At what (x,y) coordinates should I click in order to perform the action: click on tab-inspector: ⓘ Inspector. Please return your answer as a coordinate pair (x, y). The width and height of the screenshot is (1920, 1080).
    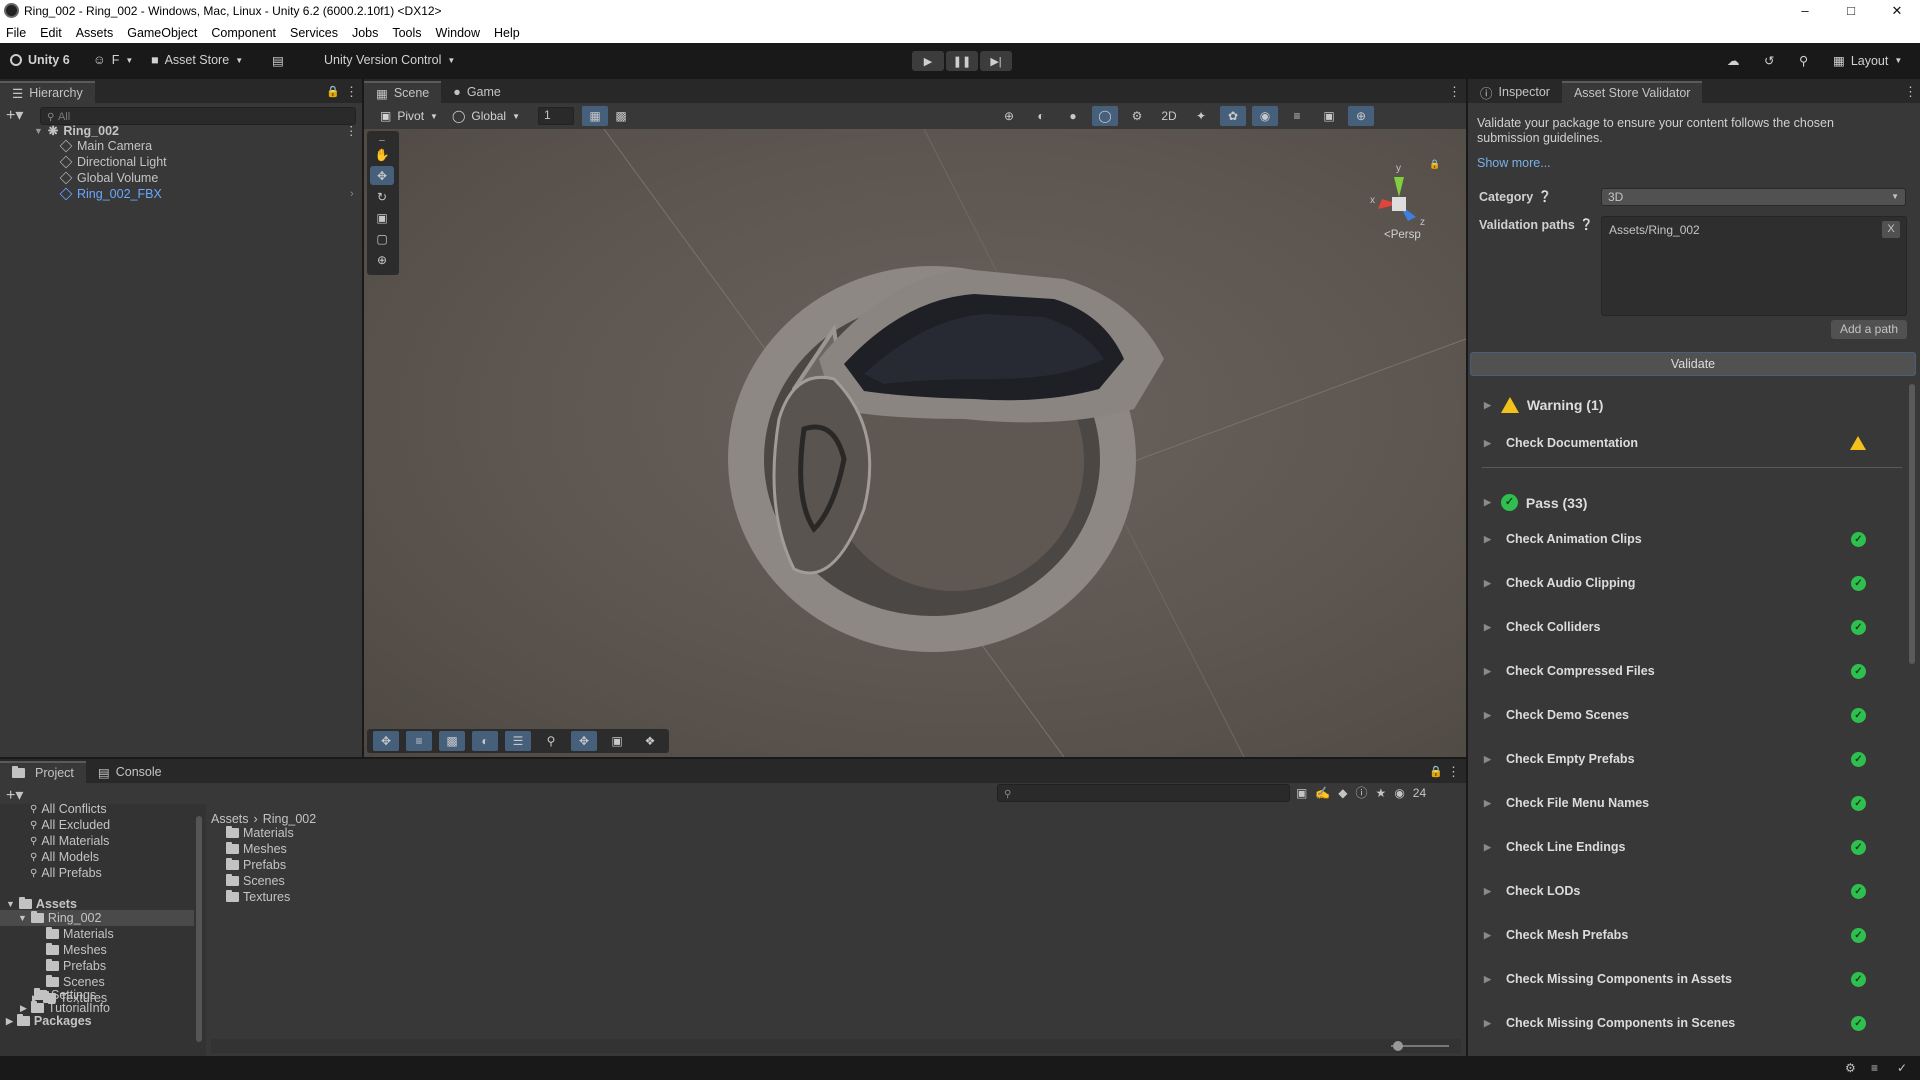
    Looking at the image, I should click on (1515, 92).